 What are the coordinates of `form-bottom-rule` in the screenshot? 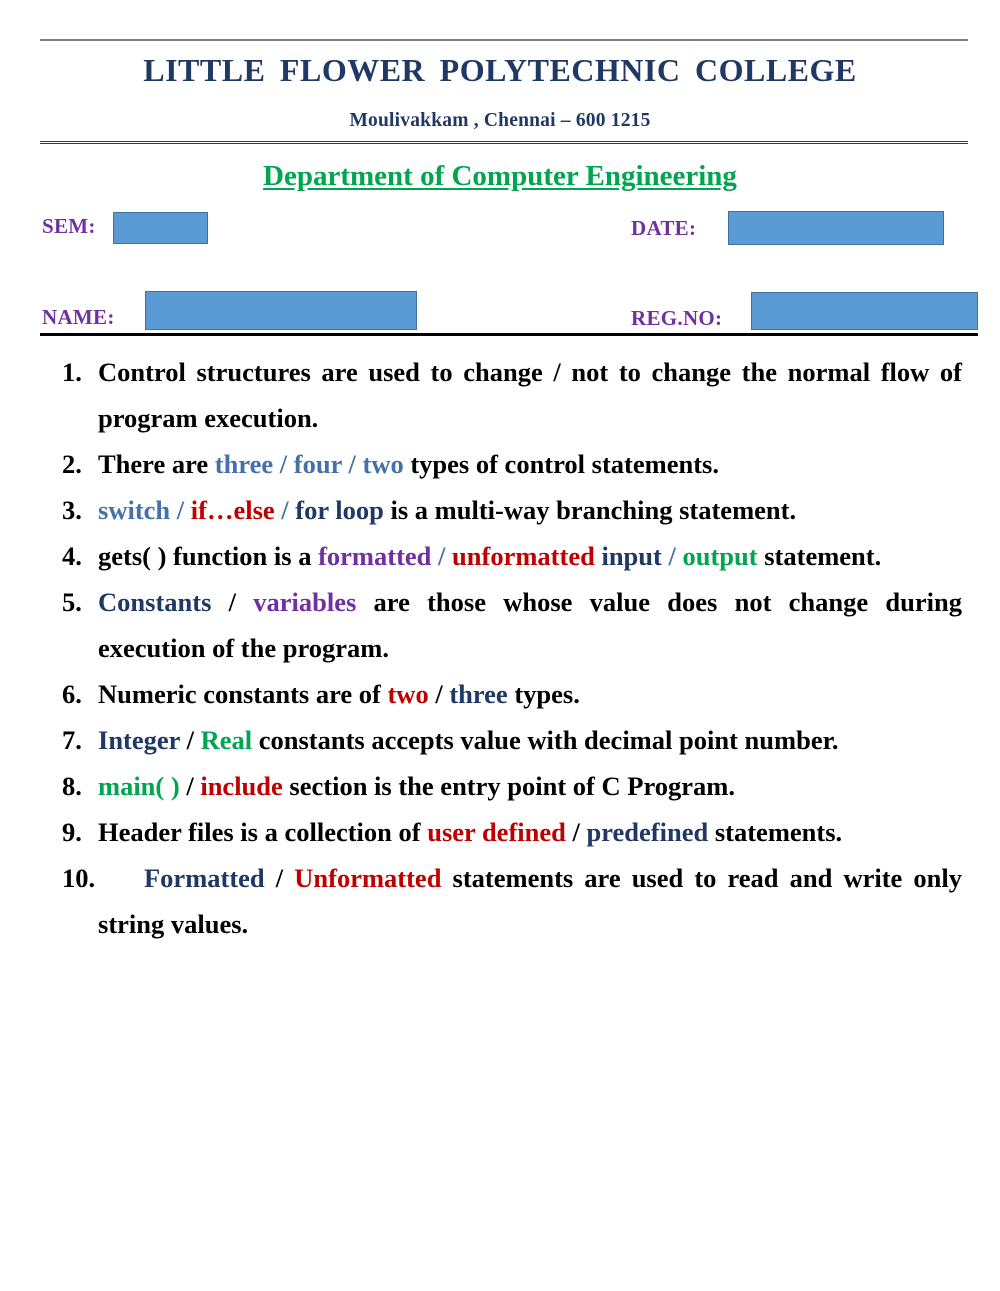 It's located at (509, 334).